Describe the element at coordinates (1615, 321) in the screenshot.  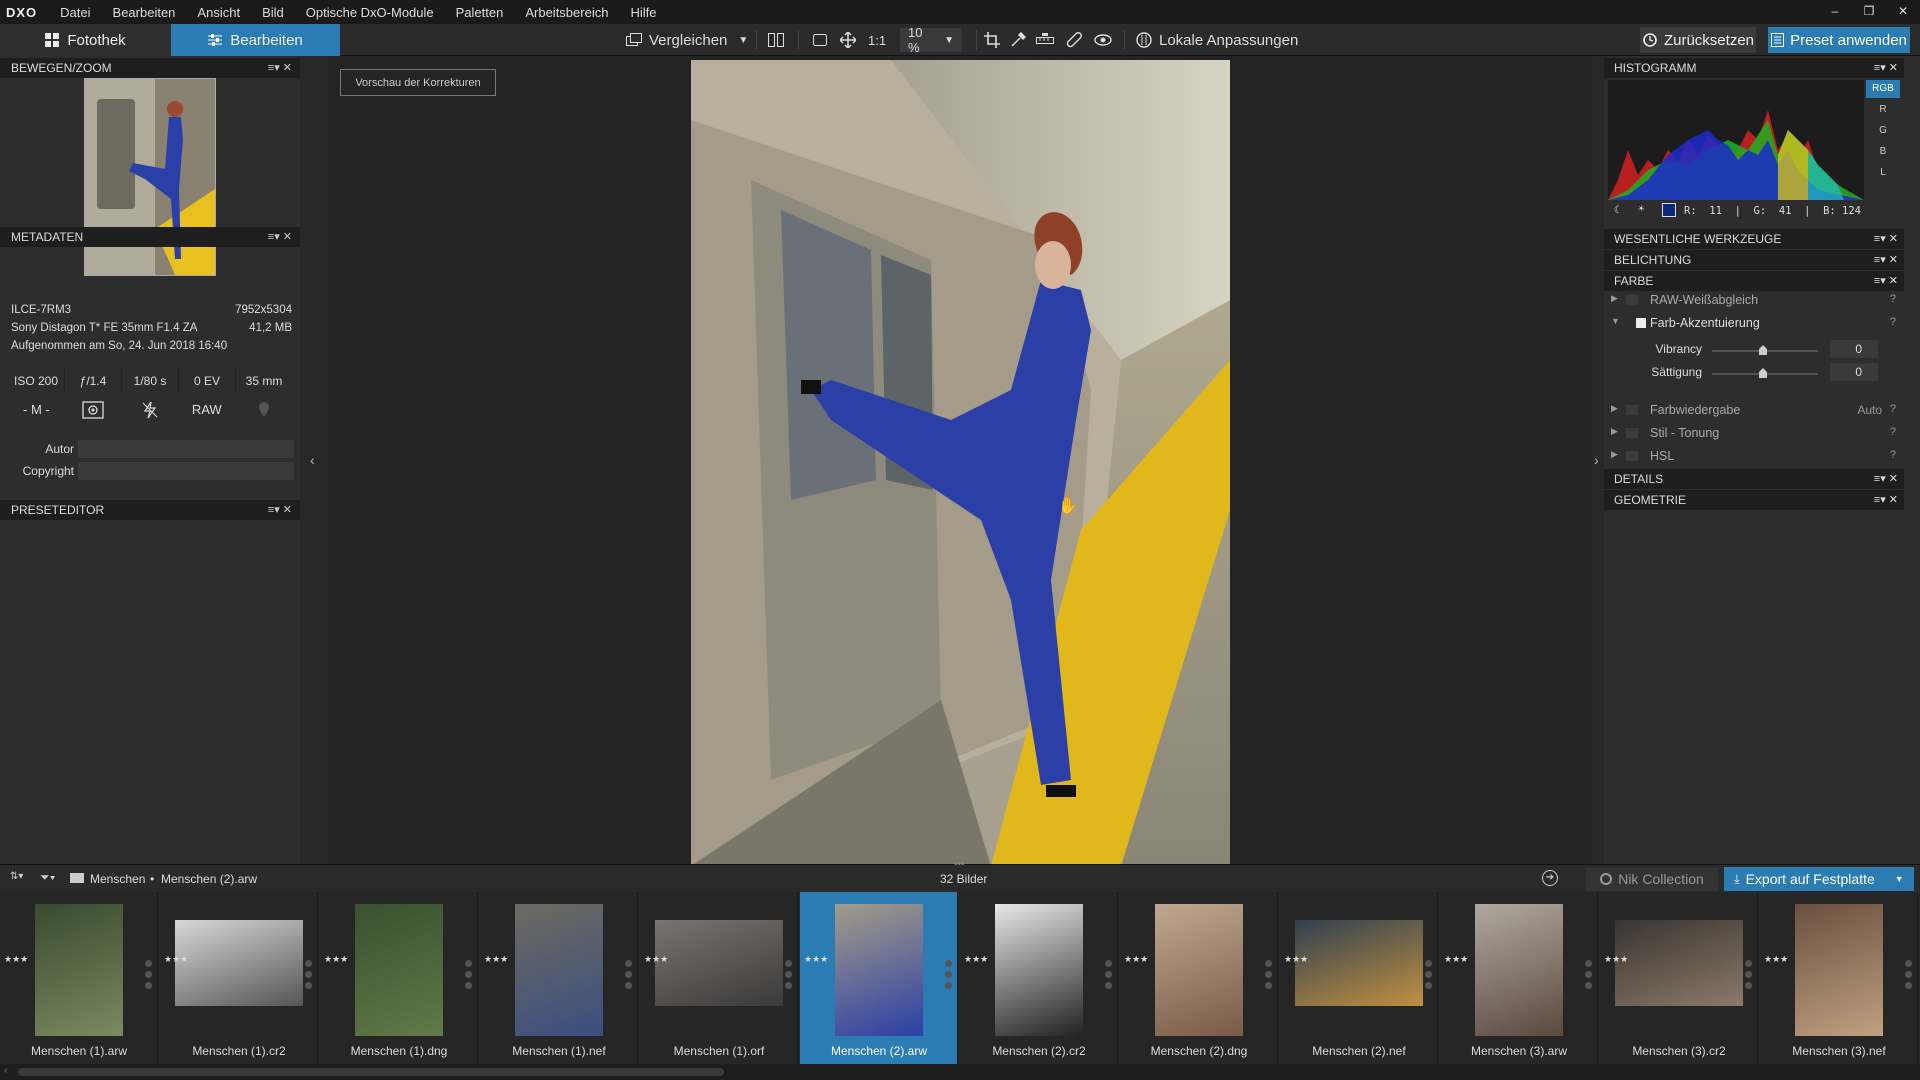
I see `collapse-arrow-icon: ▼` at that location.